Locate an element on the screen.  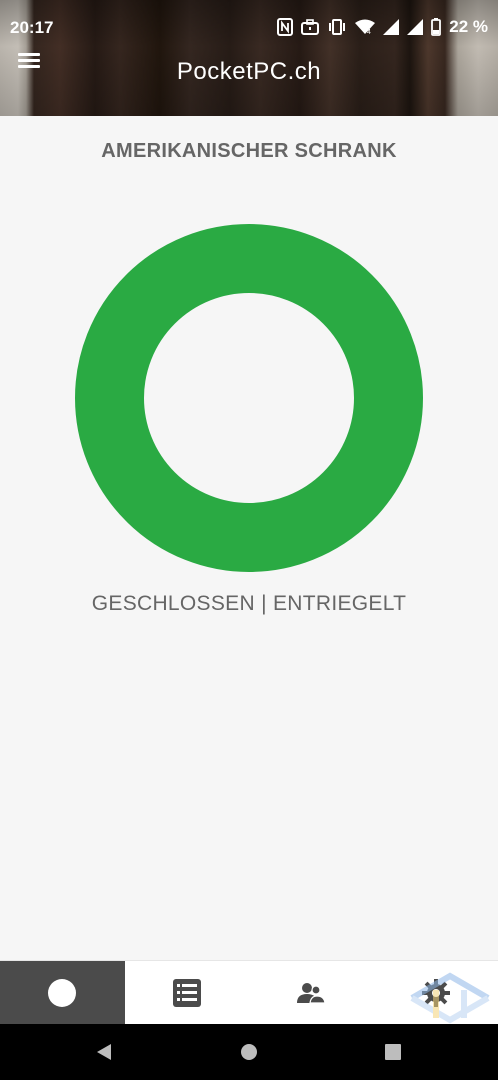
svg-text: 4 is located at coordinates (369, 32).